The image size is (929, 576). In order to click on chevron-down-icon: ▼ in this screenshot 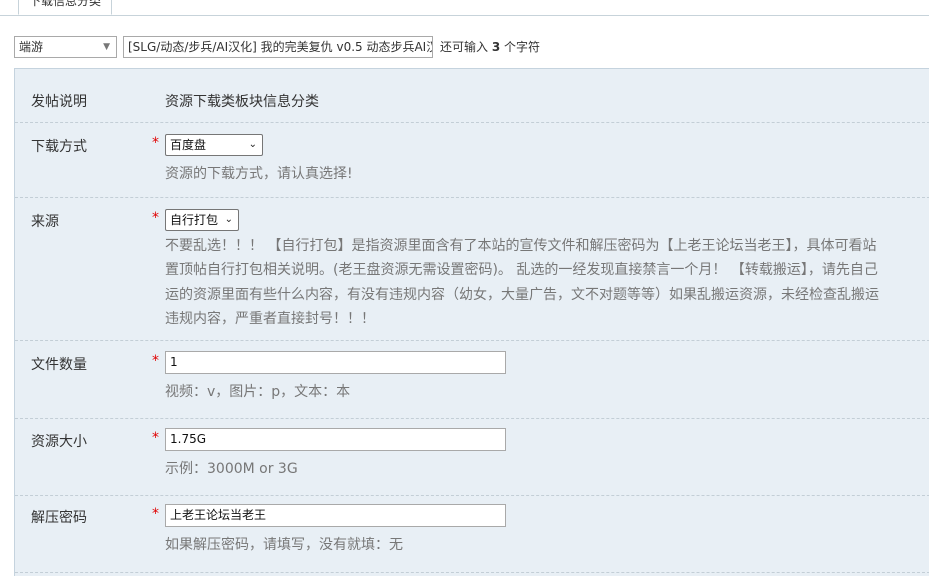, I will do `click(106, 47)`.